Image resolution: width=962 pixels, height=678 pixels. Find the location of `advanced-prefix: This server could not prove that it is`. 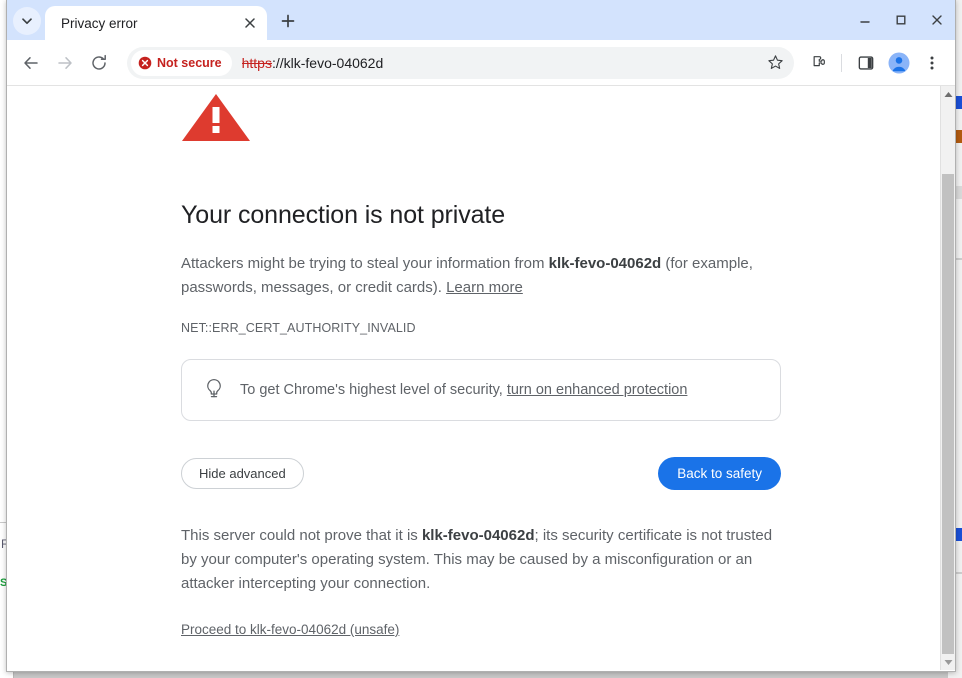

advanced-prefix: This server could not prove that it is is located at coordinates (301, 535).